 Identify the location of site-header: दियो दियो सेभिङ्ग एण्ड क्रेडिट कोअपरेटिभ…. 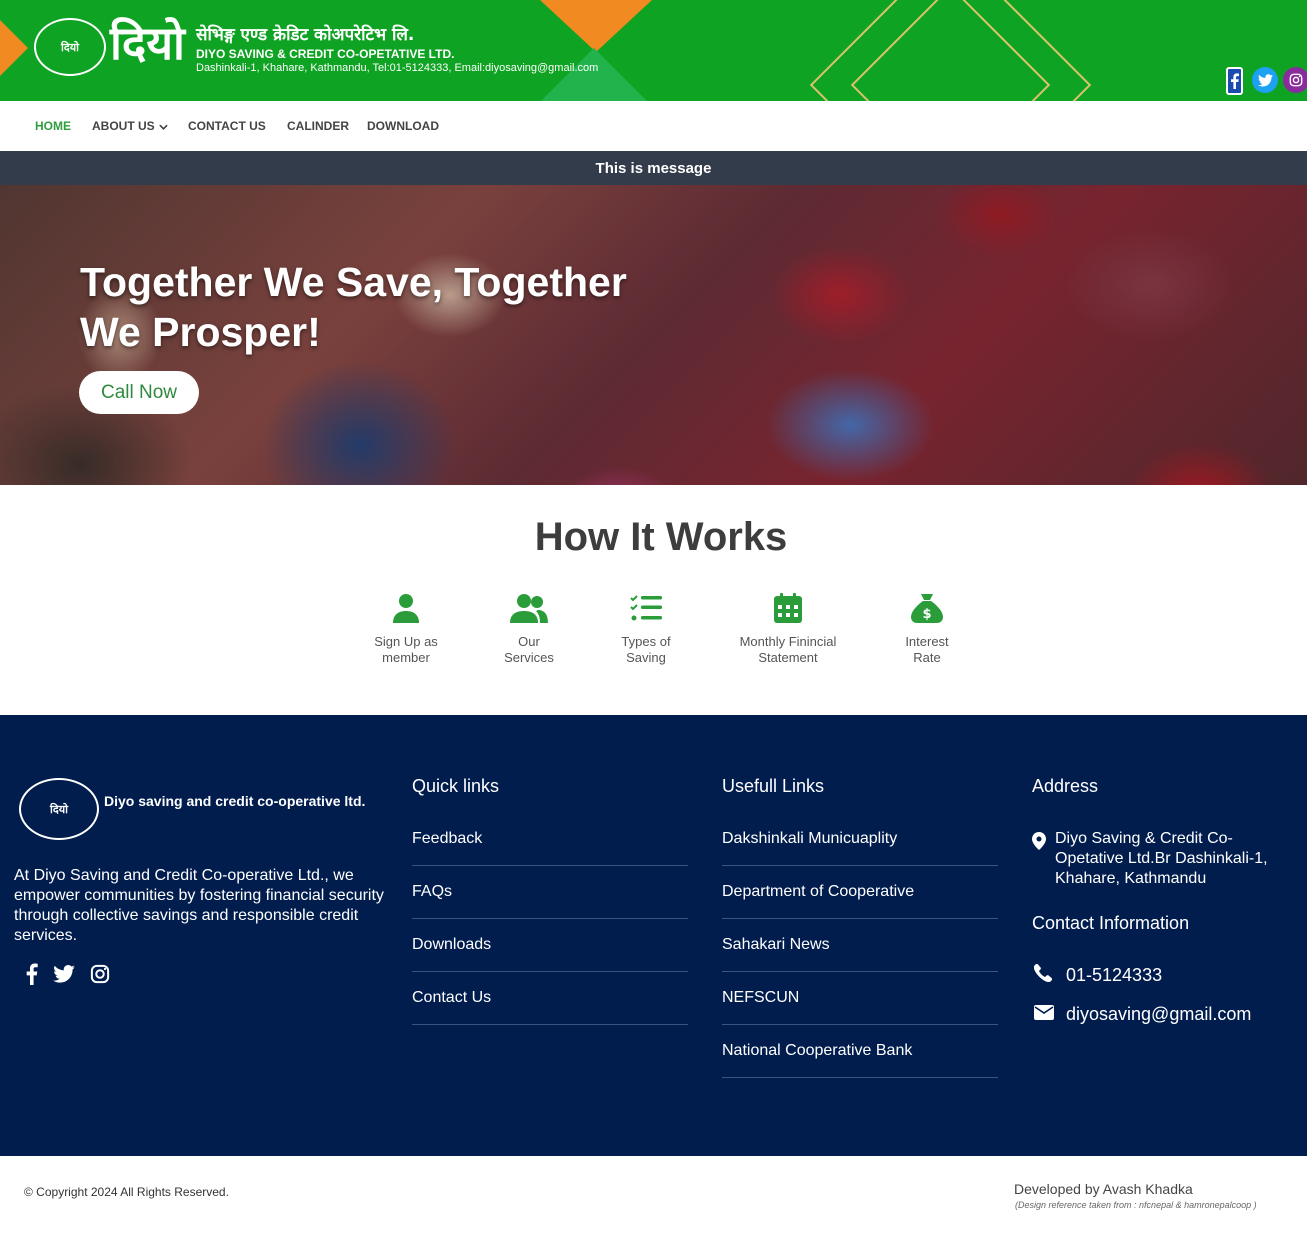
(653, 50).